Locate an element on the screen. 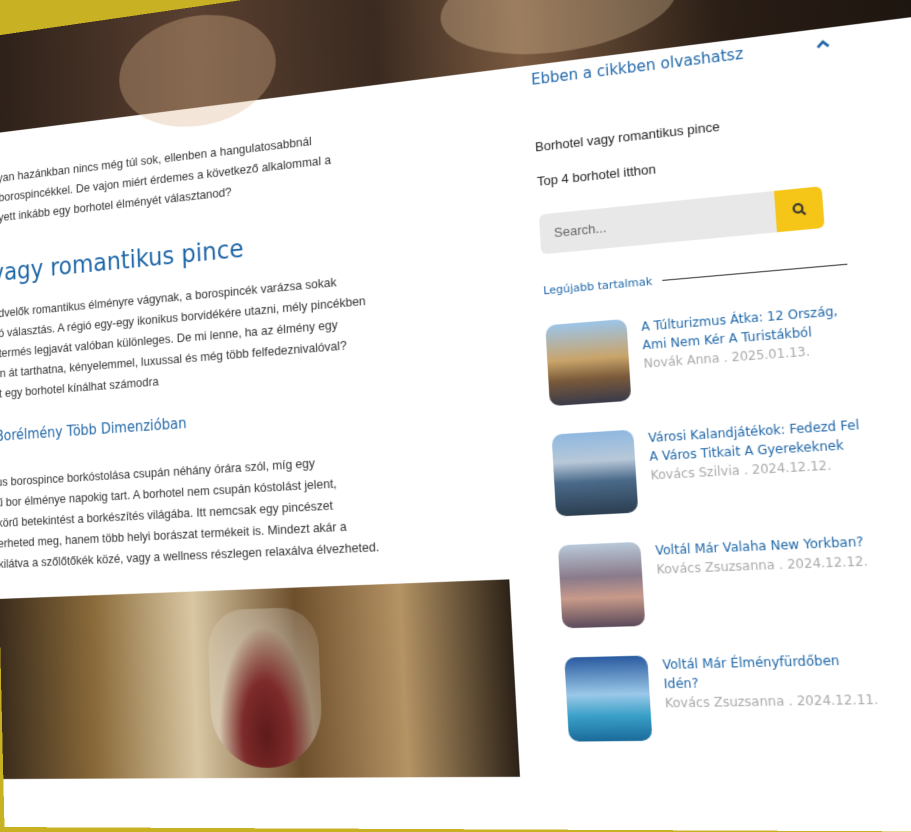  search-icon is located at coordinates (799, 209).